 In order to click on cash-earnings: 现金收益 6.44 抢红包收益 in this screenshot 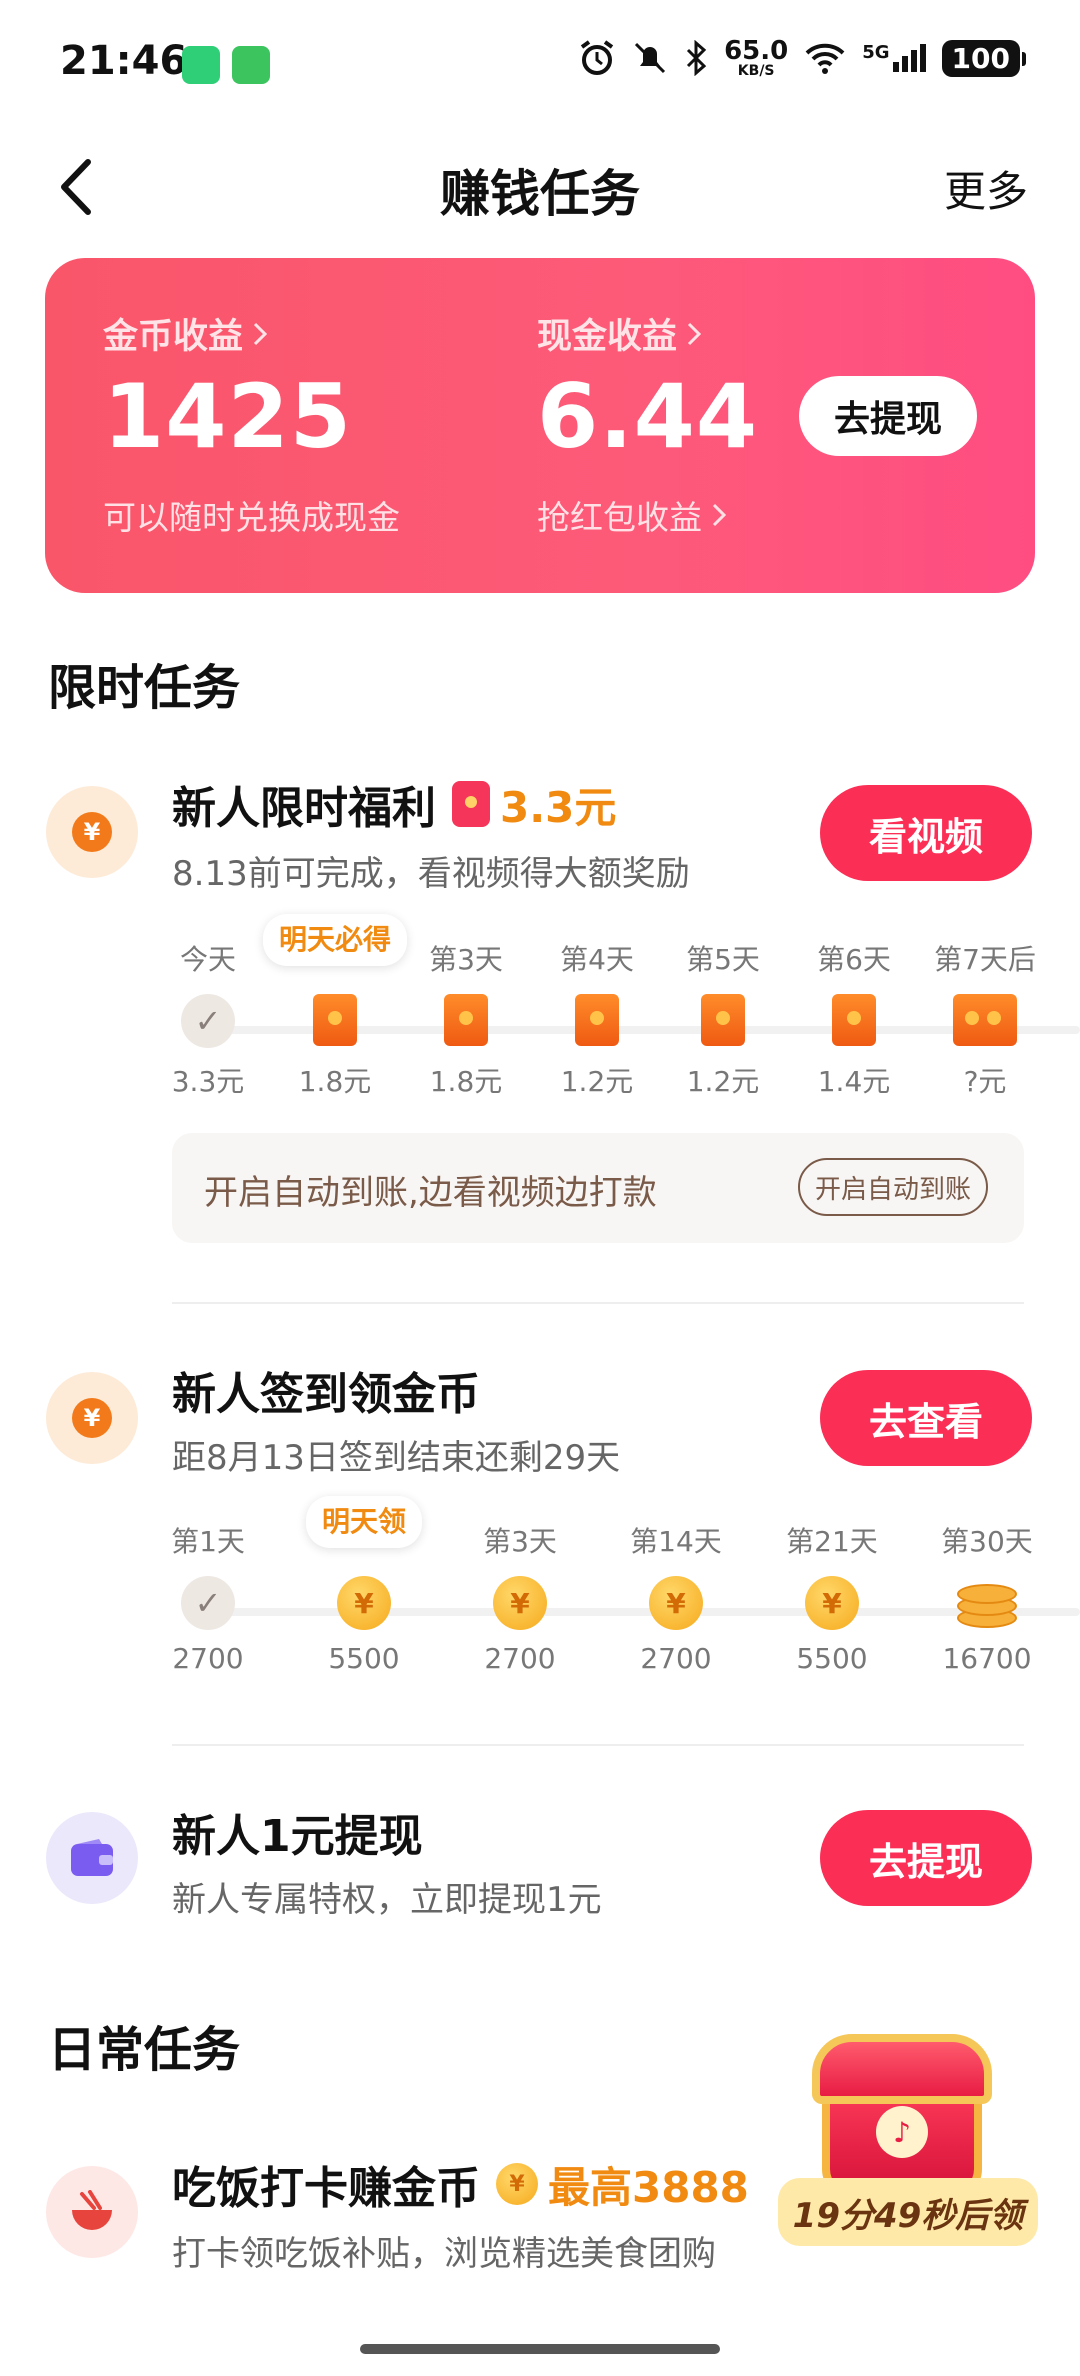, I will do `click(647, 423)`.